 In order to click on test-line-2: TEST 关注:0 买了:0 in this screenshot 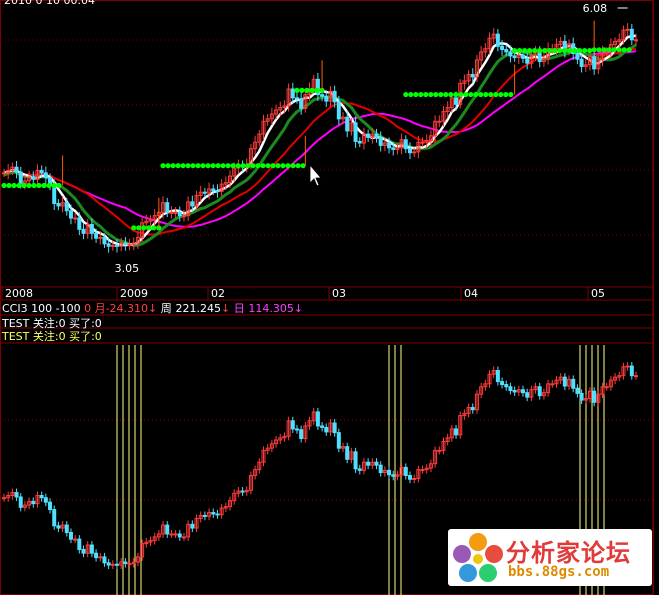, I will do `click(52, 336)`.